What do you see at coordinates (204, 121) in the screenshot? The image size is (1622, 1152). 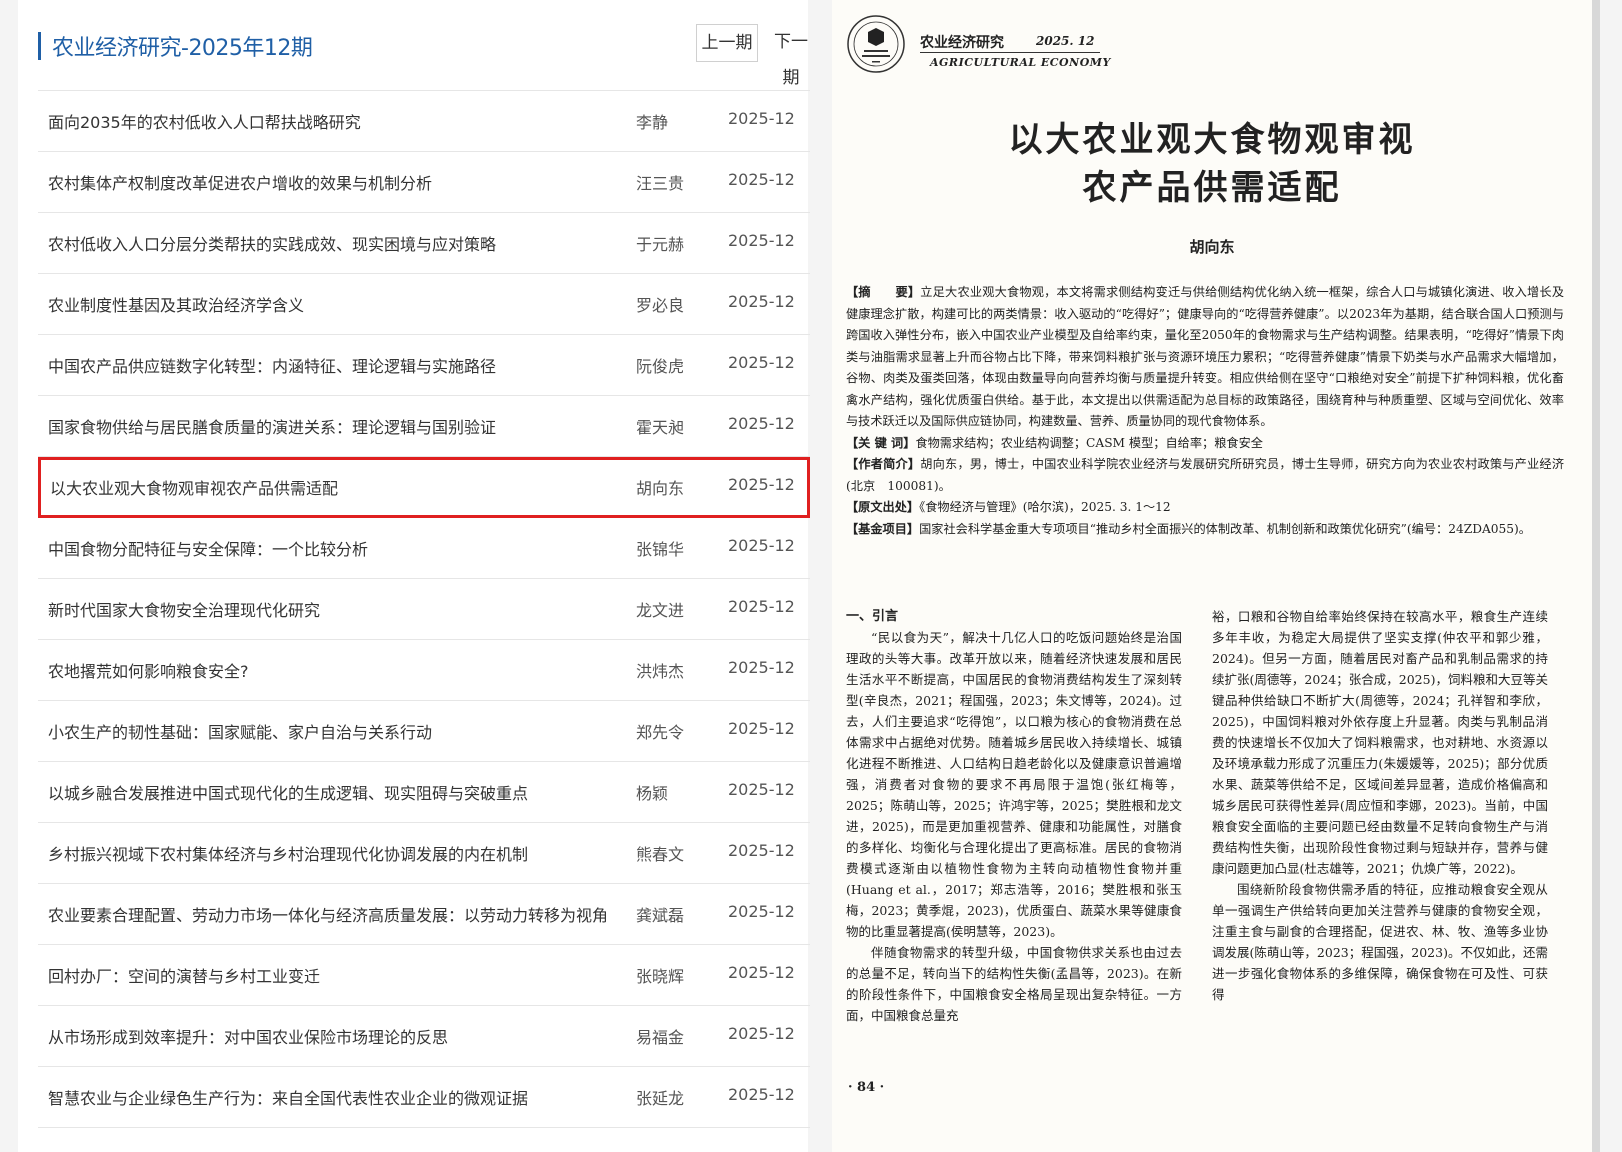 I see `article-title-link: 面向2035年的农村低收入人口帮扶战略研究` at bounding box center [204, 121].